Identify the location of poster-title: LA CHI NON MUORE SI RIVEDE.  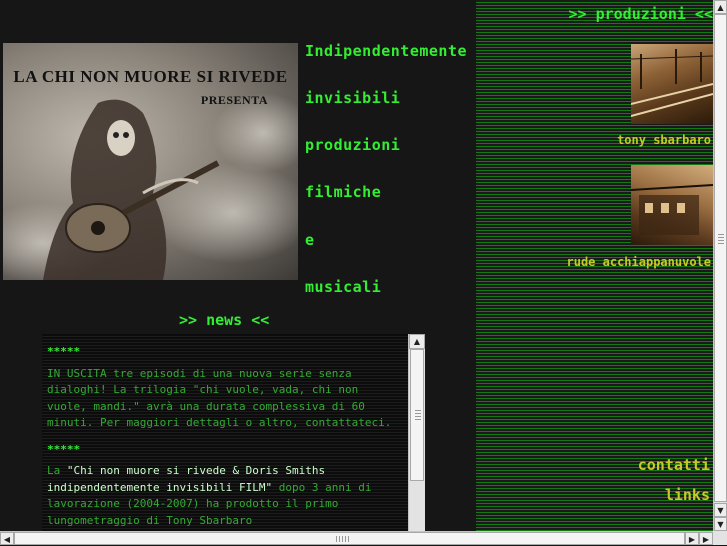
(150, 76).